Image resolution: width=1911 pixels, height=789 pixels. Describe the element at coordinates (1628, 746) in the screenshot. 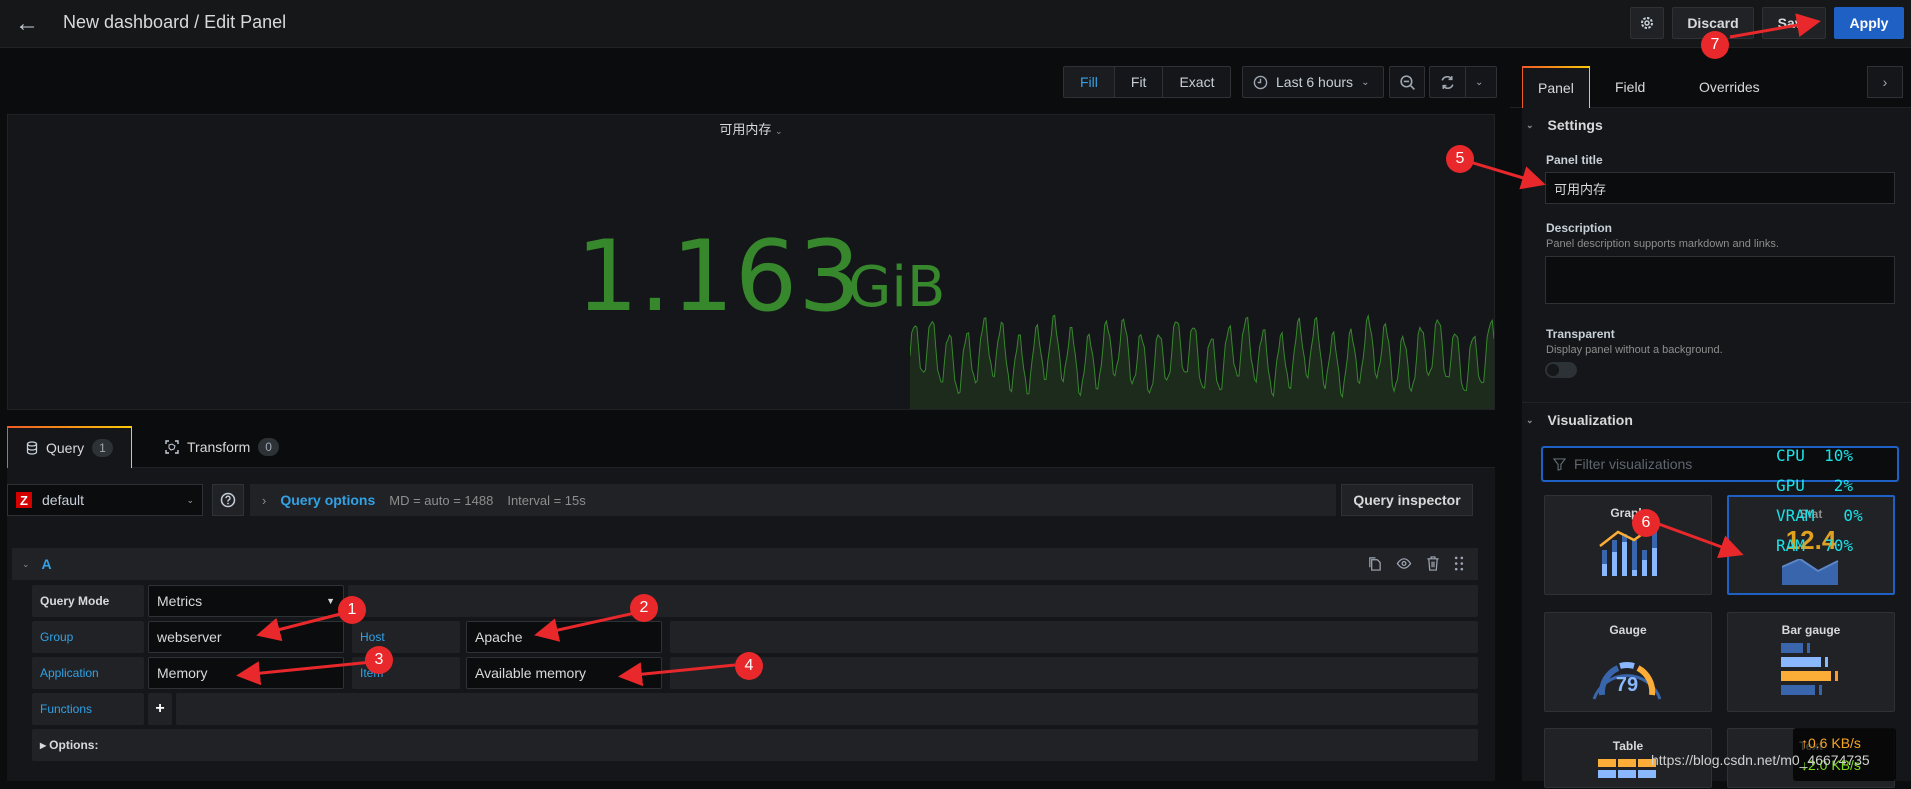

I see `viz-card-label: Table` at that location.